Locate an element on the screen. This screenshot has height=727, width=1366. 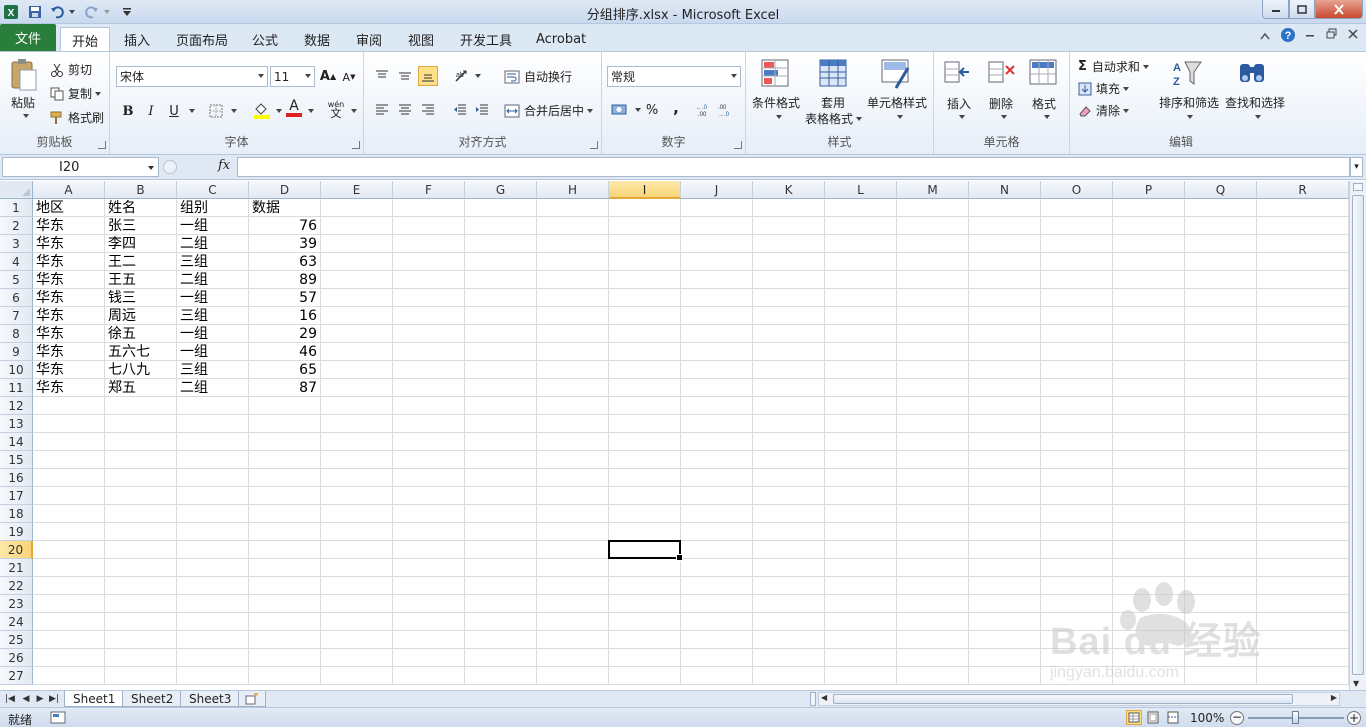
column-header-d: D is located at coordinates (285, 190).